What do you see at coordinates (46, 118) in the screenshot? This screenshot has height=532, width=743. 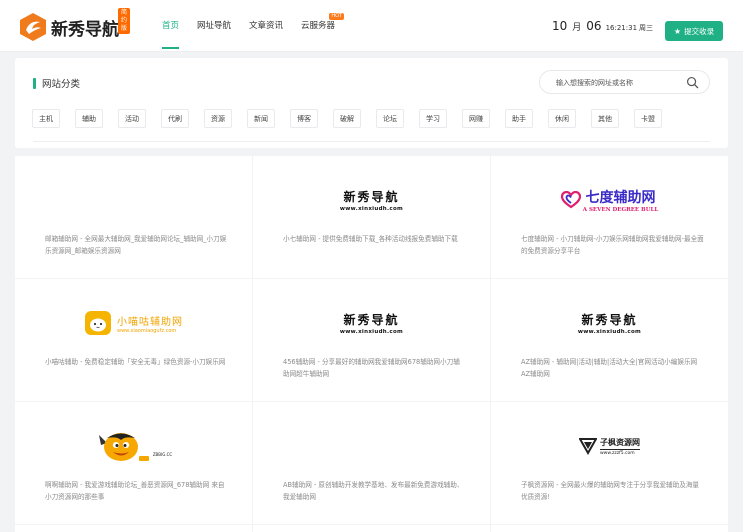 I see `tag-host: 主机` at bounding box center [46, 118].